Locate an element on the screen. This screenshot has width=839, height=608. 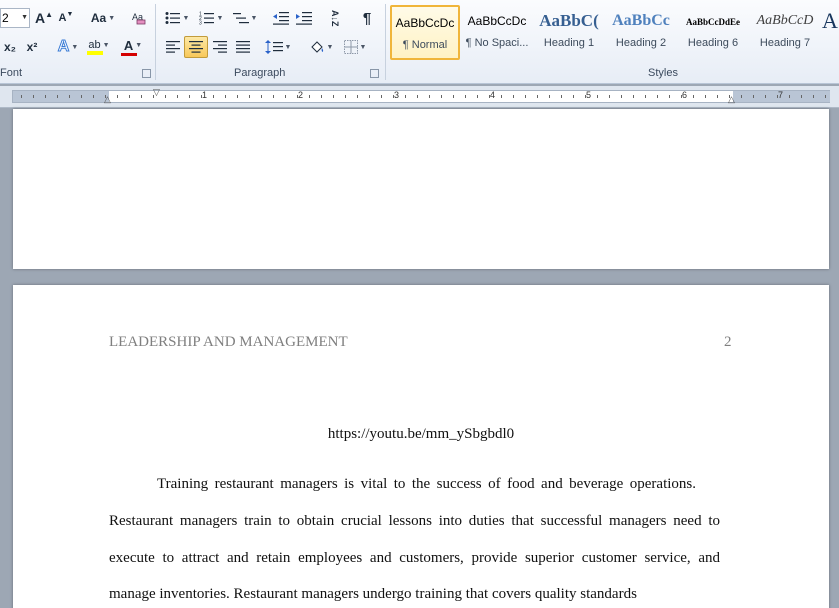
bullets-button: ▼ is located at coordinates (177, 18).